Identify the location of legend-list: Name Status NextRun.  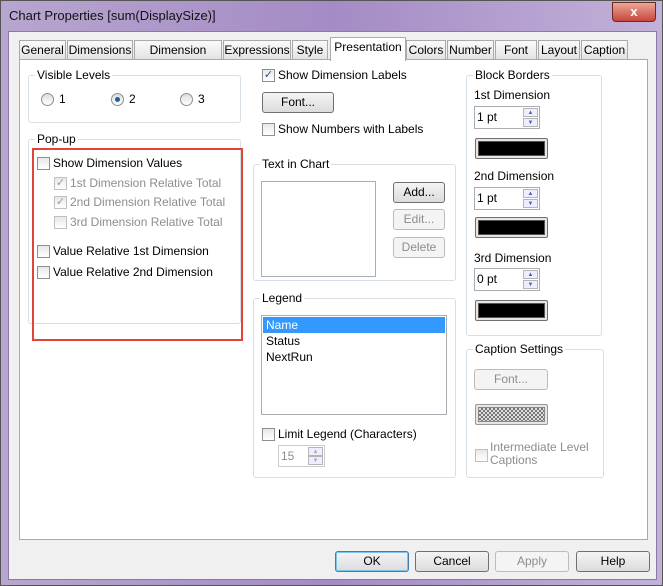
(354, 365).